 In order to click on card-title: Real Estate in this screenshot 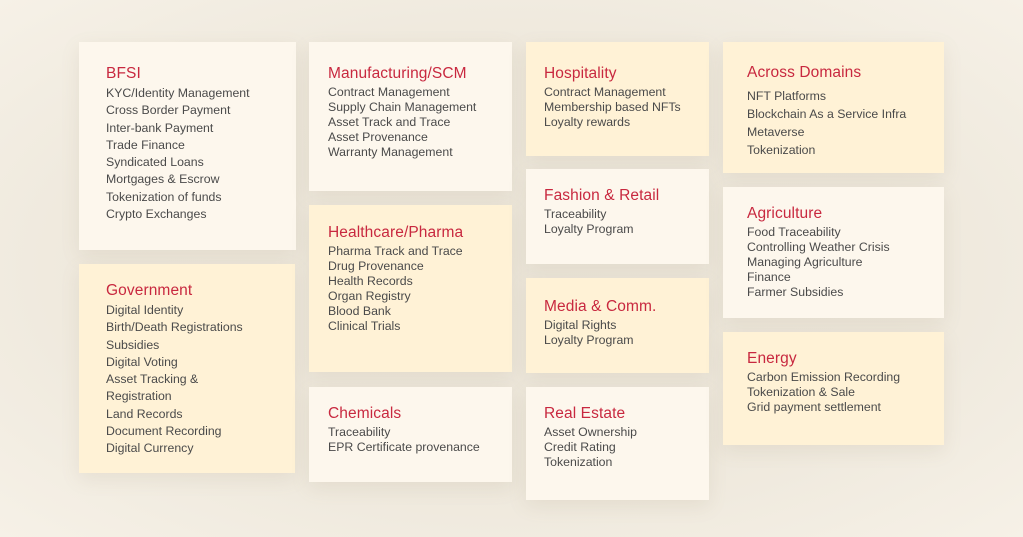, I will do `click(585, 413)`.